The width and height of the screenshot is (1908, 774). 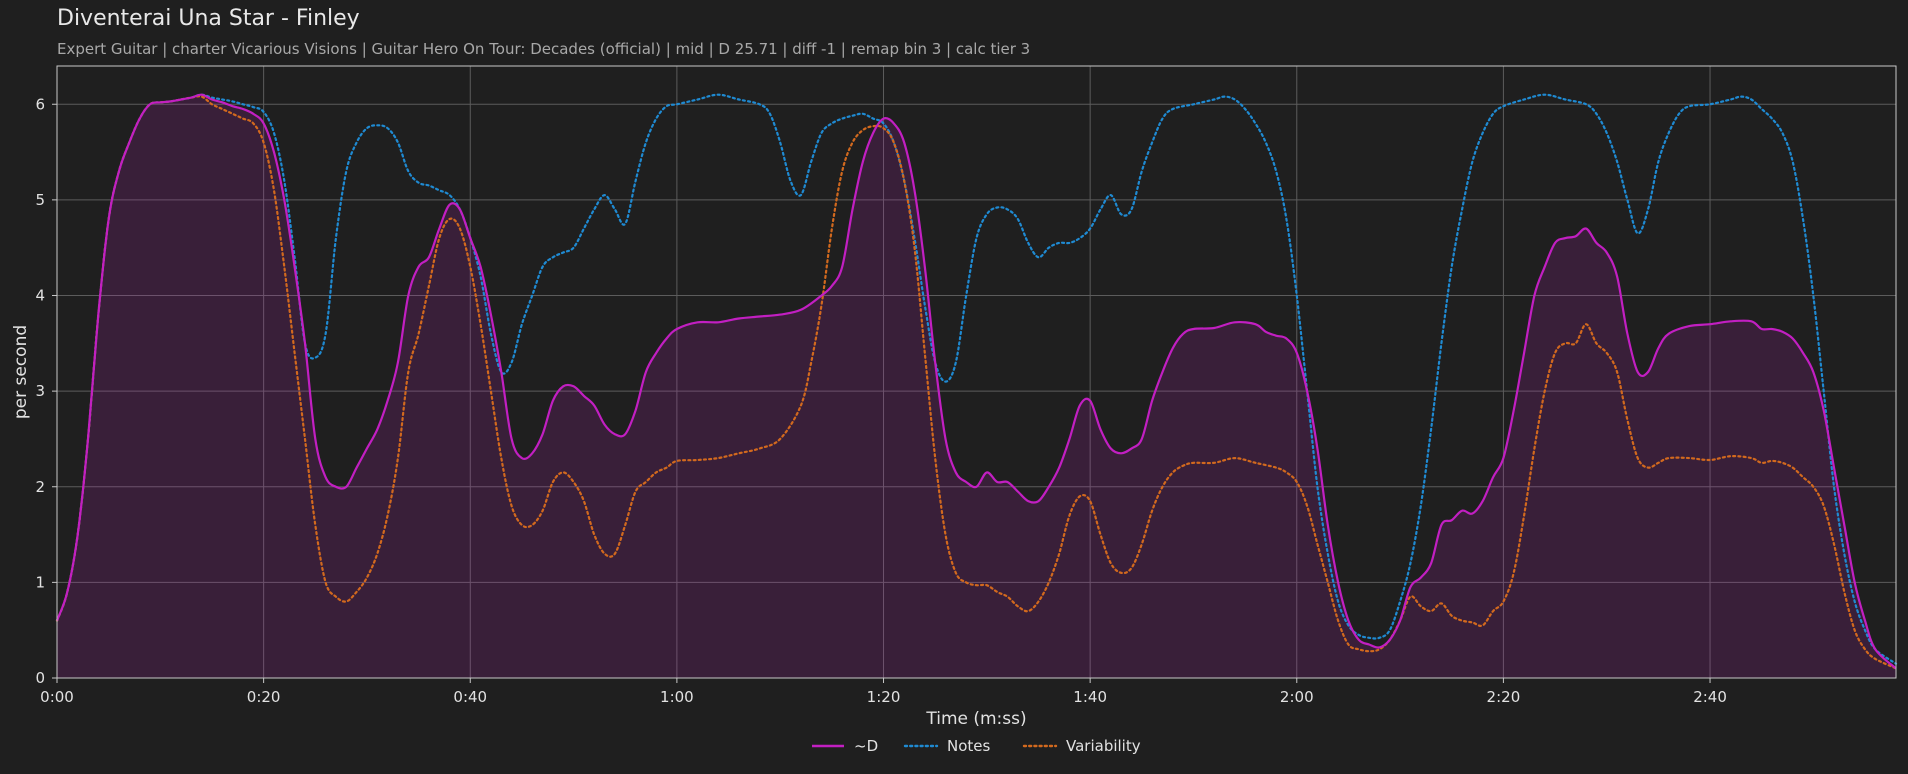 What do you see at coordinates (1103, 746) in the screenshot?
I see `legend-label: Variability` at bounding box center [1103, 746].